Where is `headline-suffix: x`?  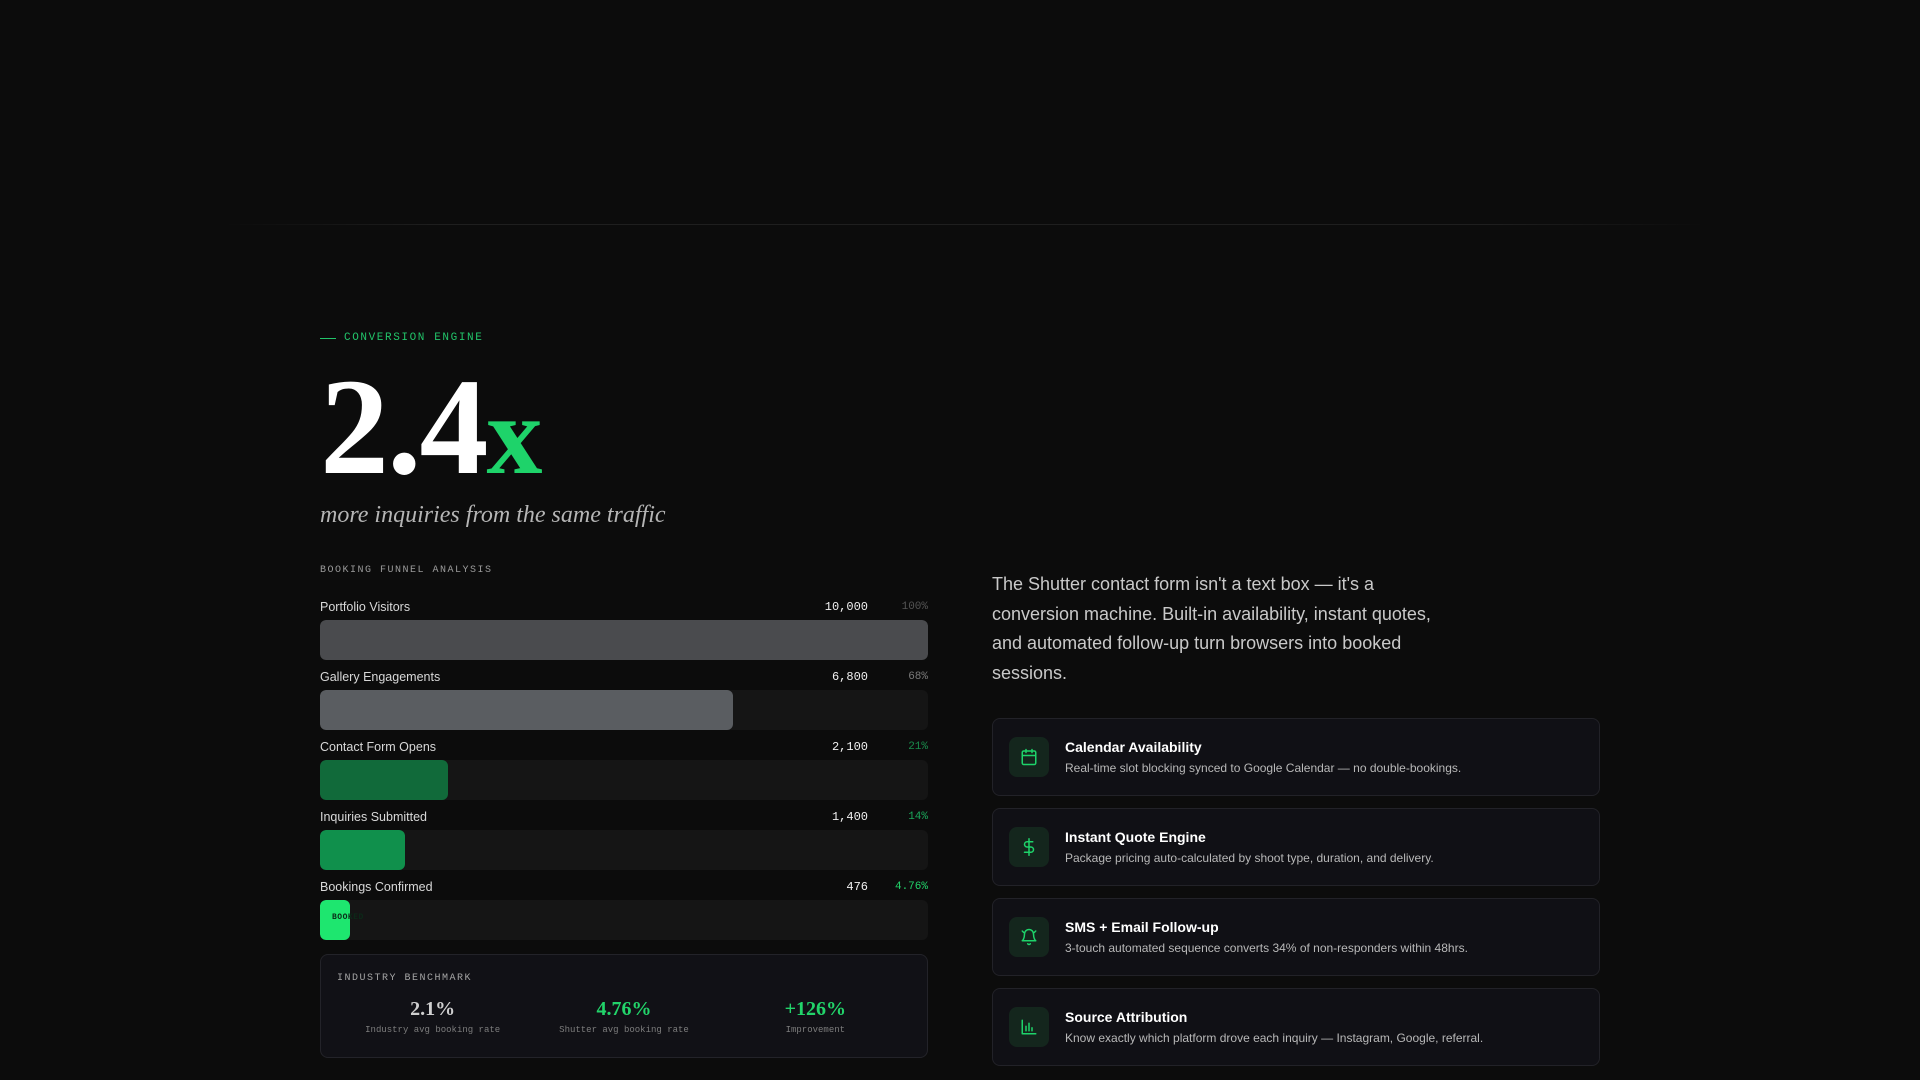
headline-suffix: x is located at coordinates (514, 436).